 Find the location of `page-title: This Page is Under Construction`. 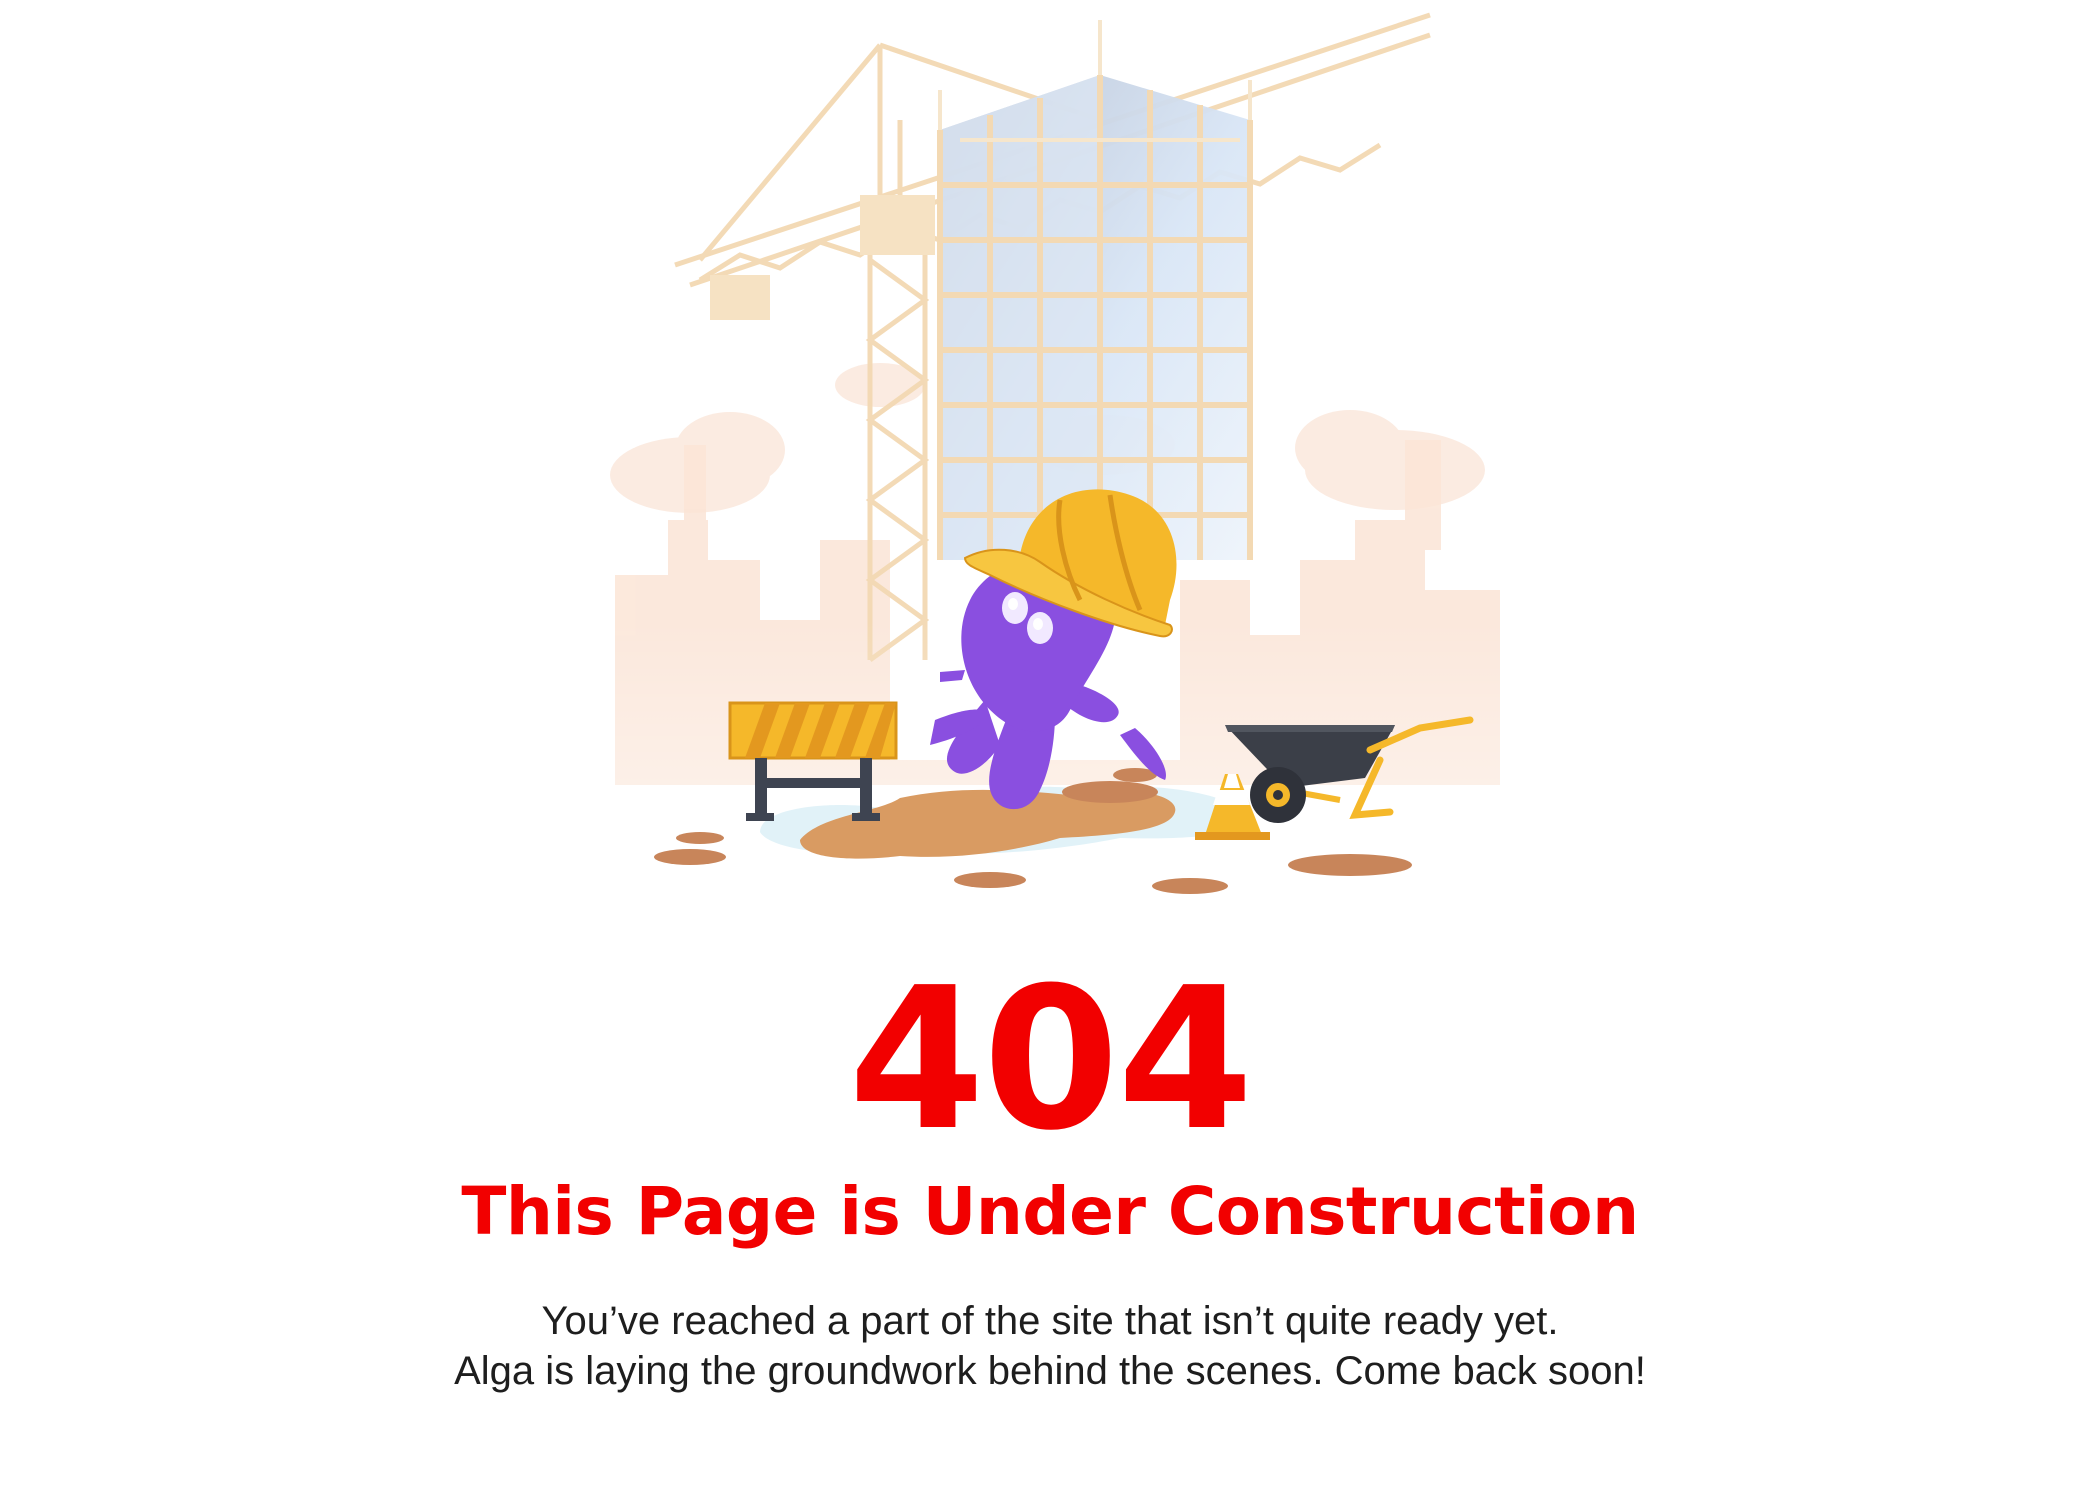

page-title: This Page is Under Construction is located at coordinates (1050, 1211).